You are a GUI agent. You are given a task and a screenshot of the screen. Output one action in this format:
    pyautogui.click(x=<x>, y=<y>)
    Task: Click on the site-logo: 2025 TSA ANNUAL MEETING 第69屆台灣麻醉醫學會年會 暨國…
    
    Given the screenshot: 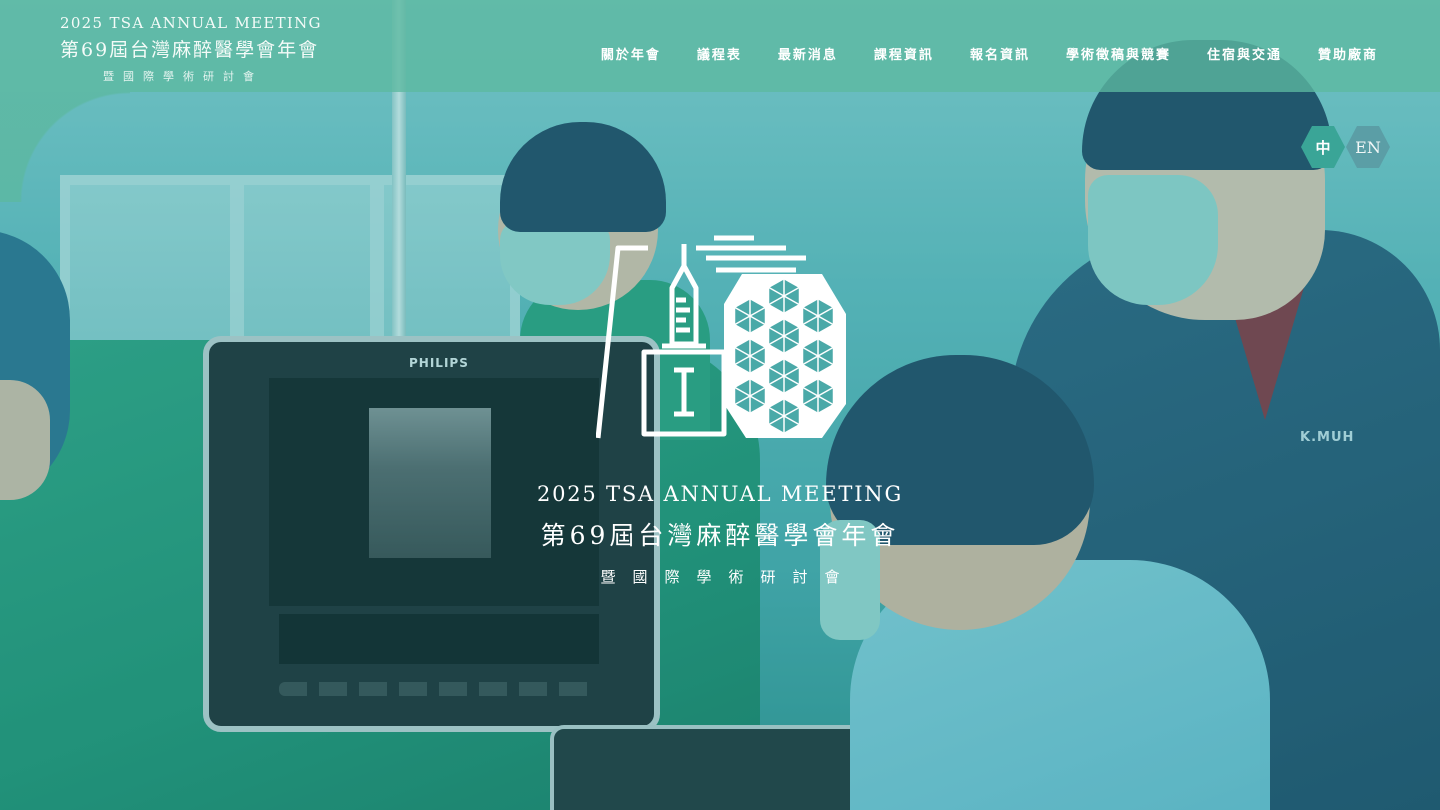 What is the action you would take?
    pyautogui.click(x=191, y=49)
    